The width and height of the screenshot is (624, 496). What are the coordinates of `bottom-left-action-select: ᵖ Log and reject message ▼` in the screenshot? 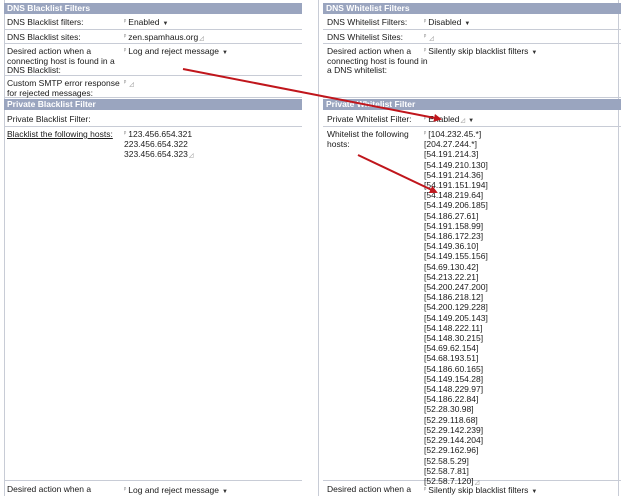 It's located at (176, 490).